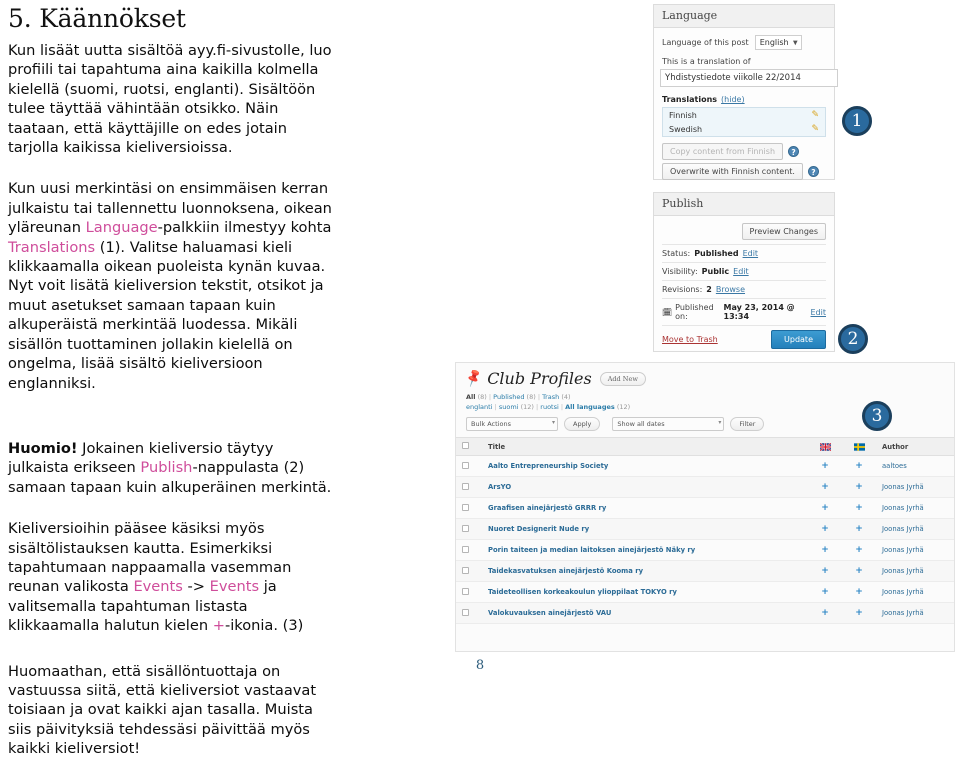  I want to click on revisions-browse-link: Browse, so click(730, 289).